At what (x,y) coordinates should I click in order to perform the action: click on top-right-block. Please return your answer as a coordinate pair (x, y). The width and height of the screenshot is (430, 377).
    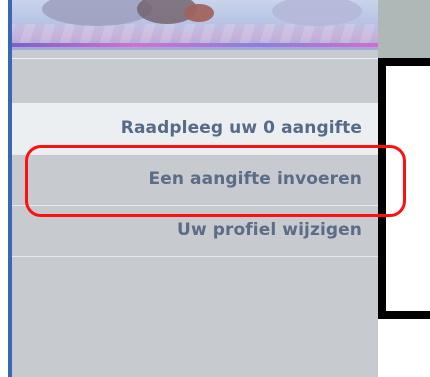
    Looking at the image, I should click on (404, 29).